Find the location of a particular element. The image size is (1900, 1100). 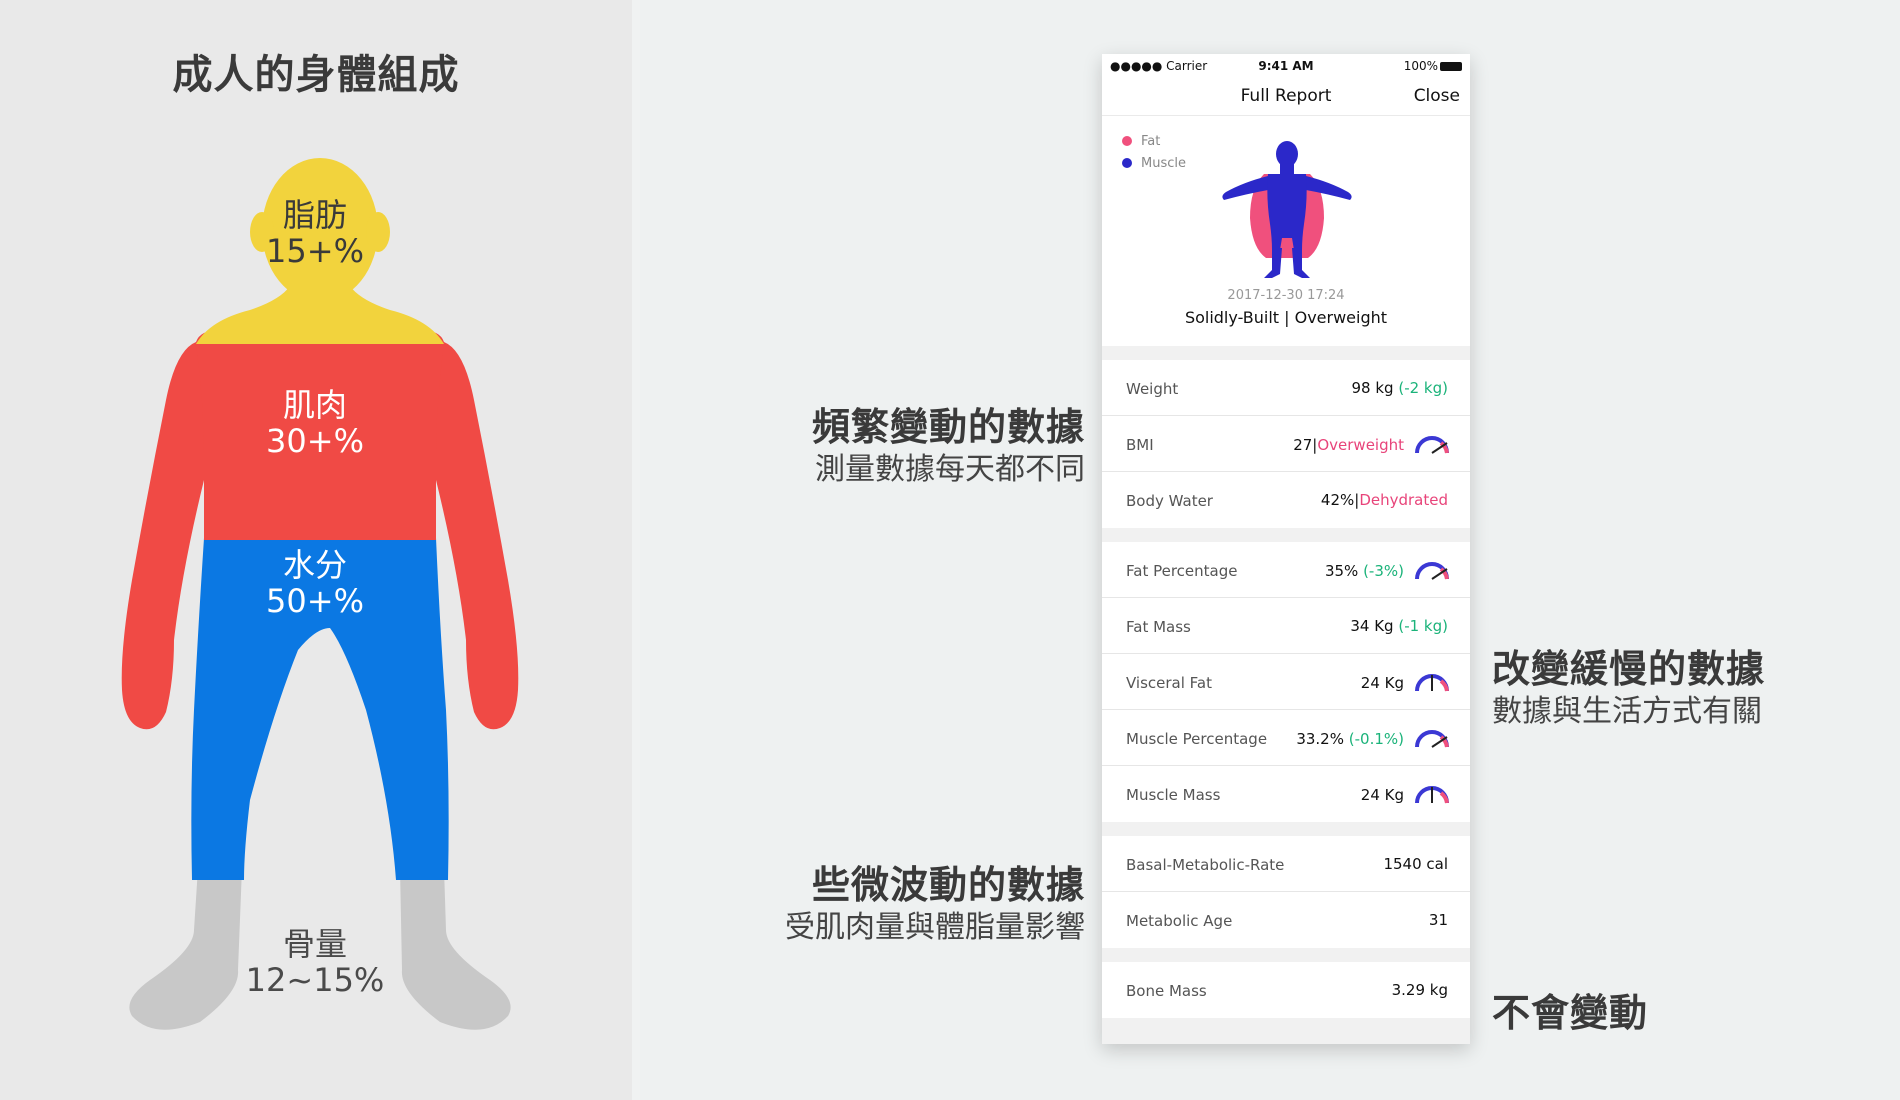

metric-row-body-water: Body Water 42% | Dehydrated is located at coordinates (1286, 500).